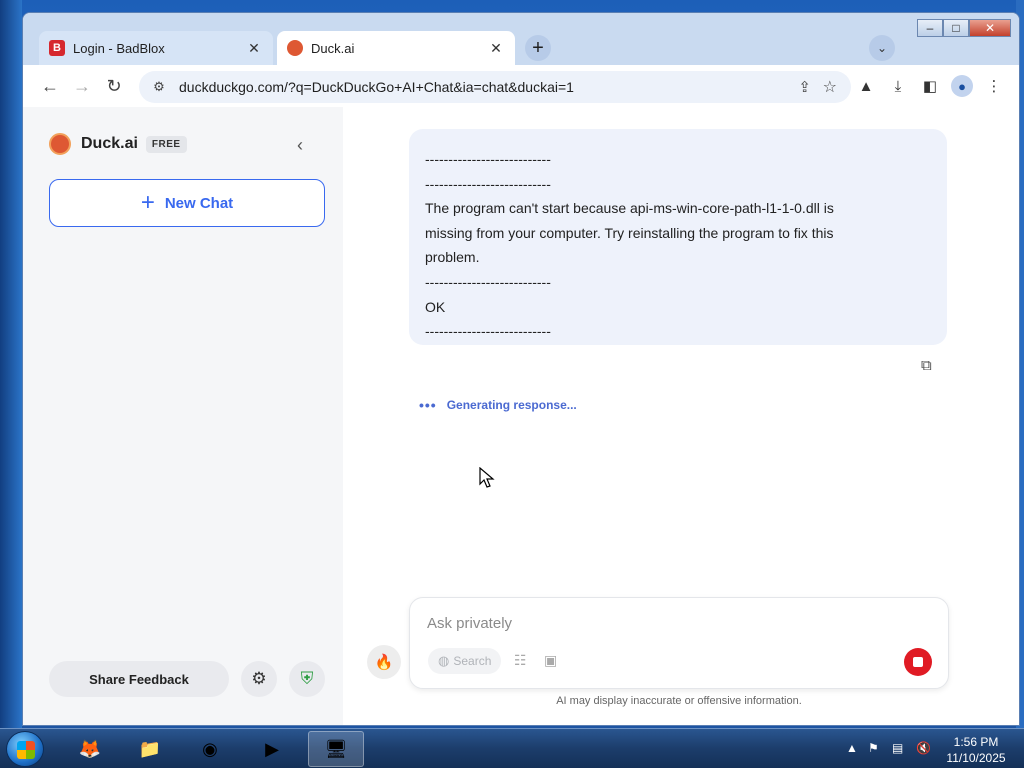 The height and width of the screenshot is (768, 1024). What do you see at coordinates (866, 86) in the screenshot?
I see `labs-flask-icon: ▲` at bounding box center [866, 86].